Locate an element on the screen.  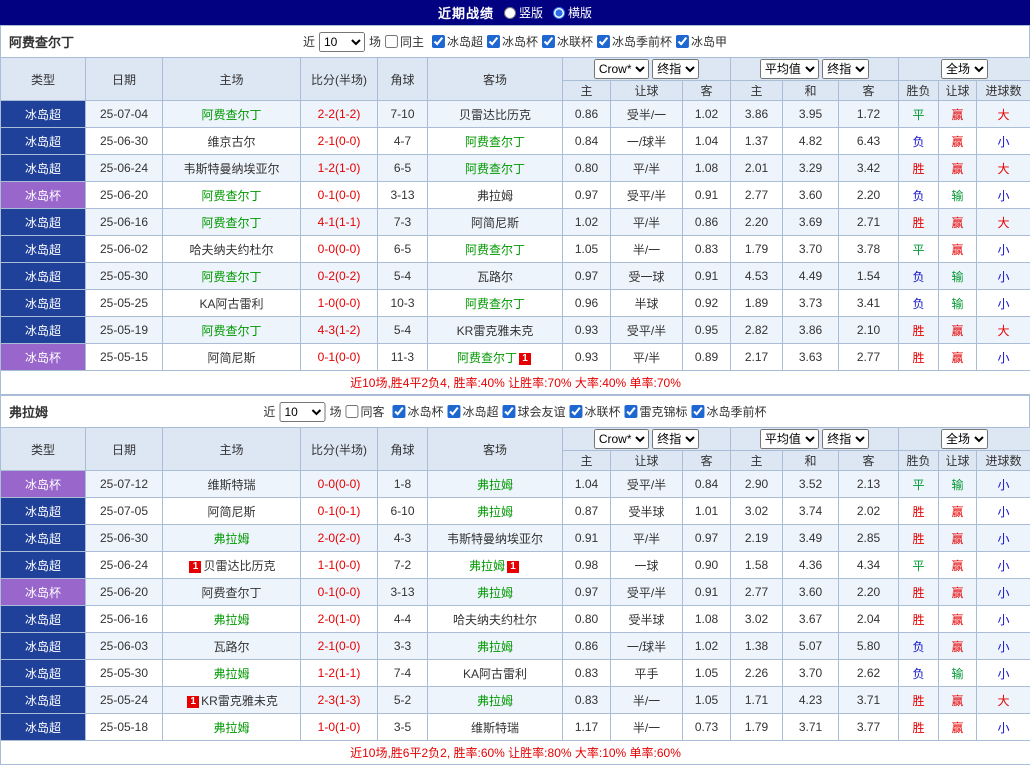
league-filter: 冰岛甲 is located at coordinates (701, 41).